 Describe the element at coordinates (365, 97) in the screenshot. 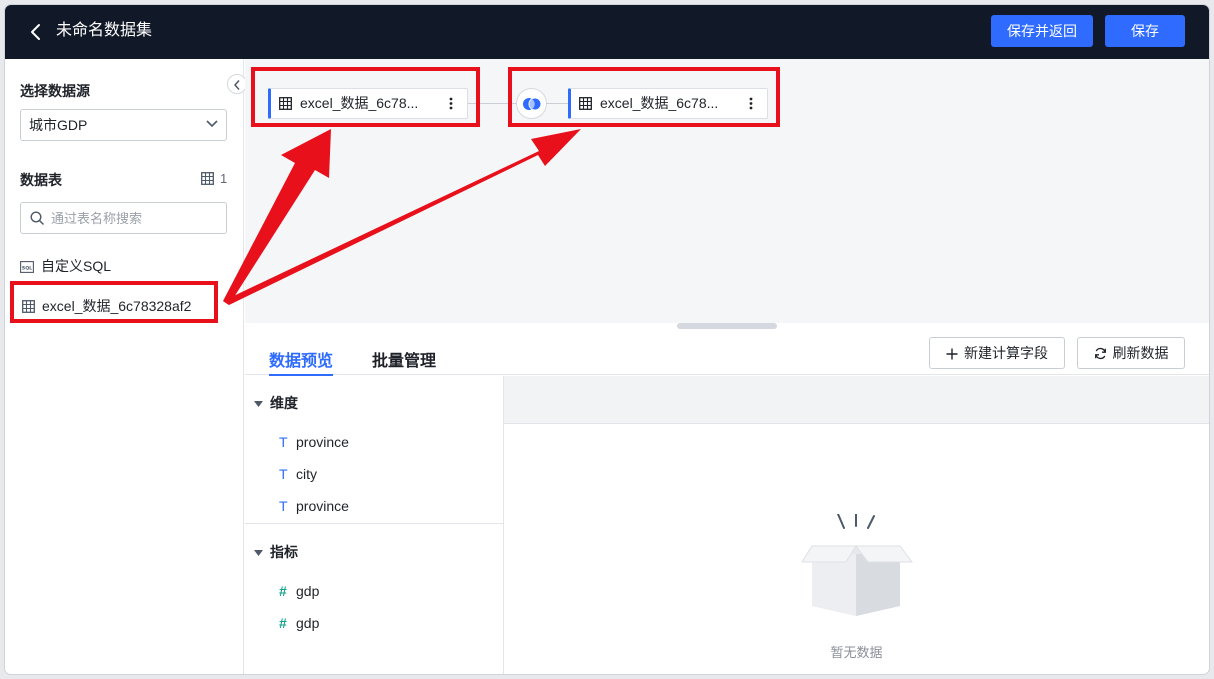

I see `annotation-highlight-node-a` at that location.